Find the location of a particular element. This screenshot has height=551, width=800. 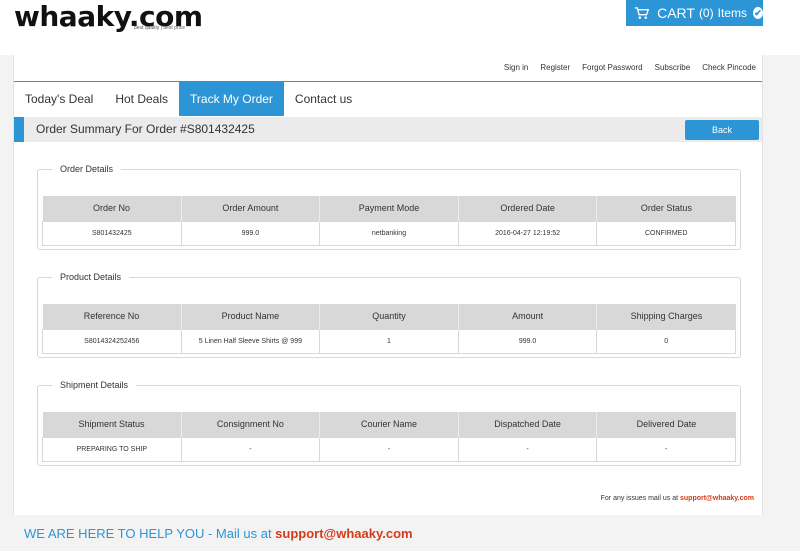

tab-track-my-order: Track My Order is located at coordinates (231, 99).